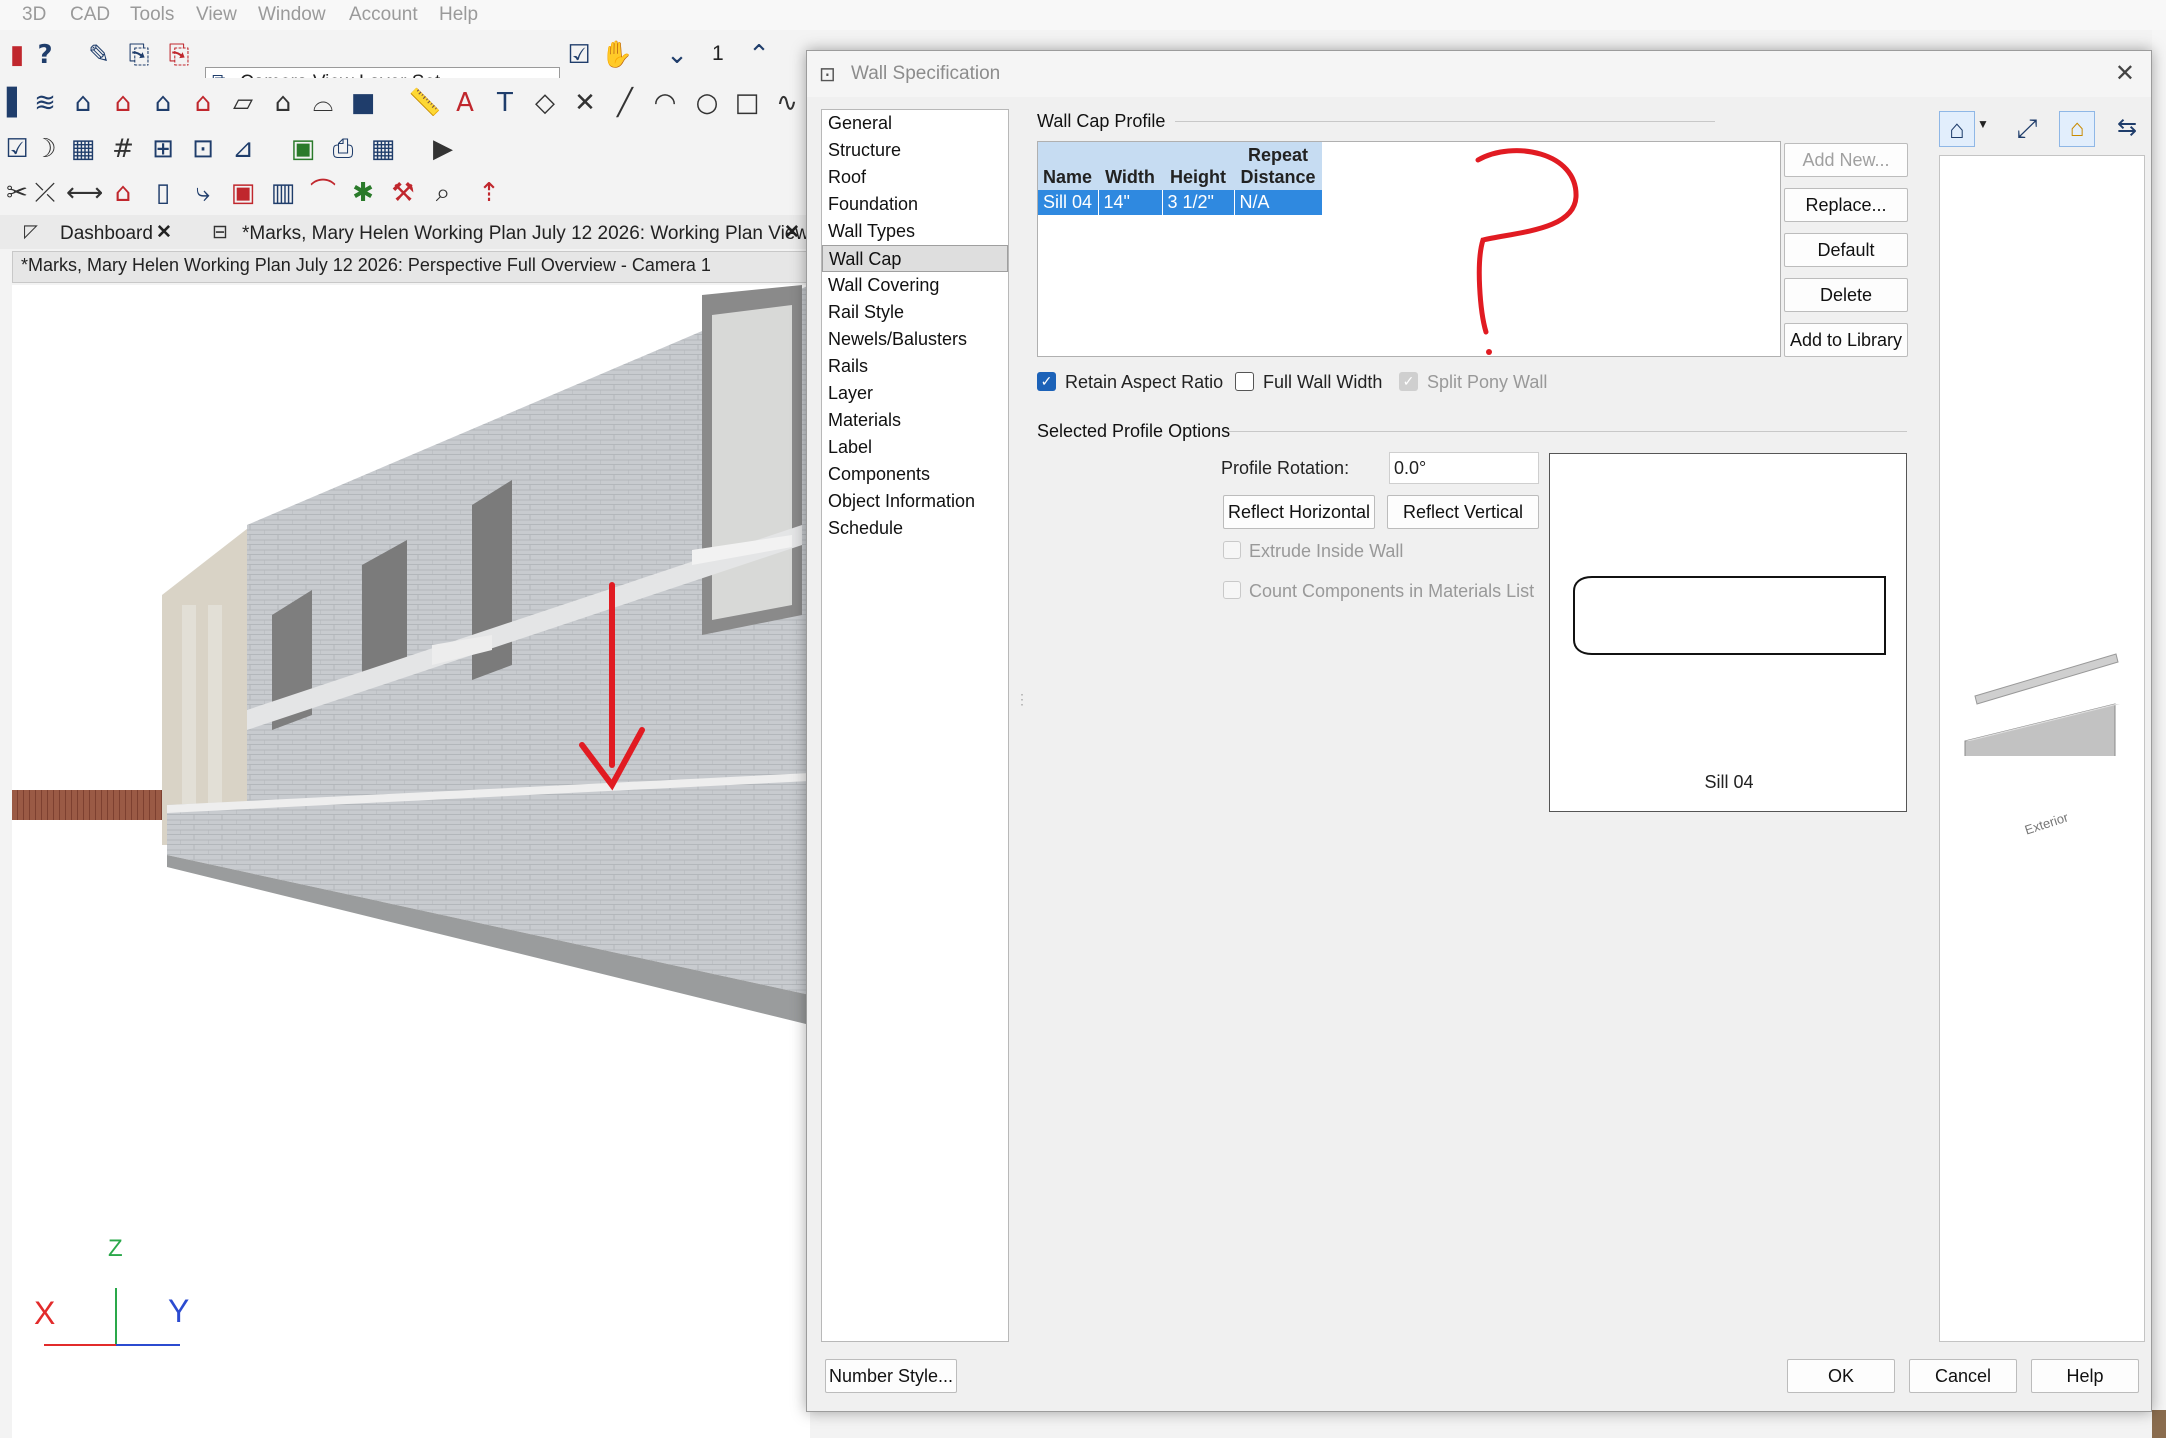  What do you see at coordinates (915, 474) in the screenshot?
I see `nav-item-components: Components` at bounding box center [915, 474].